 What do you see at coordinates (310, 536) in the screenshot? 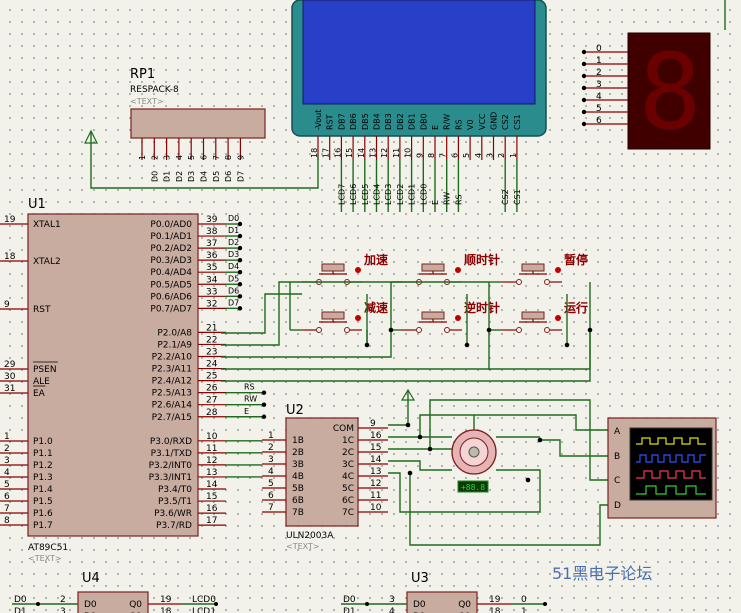
I see `u2-part: ULN2003A` at bounding box center [310, 536].